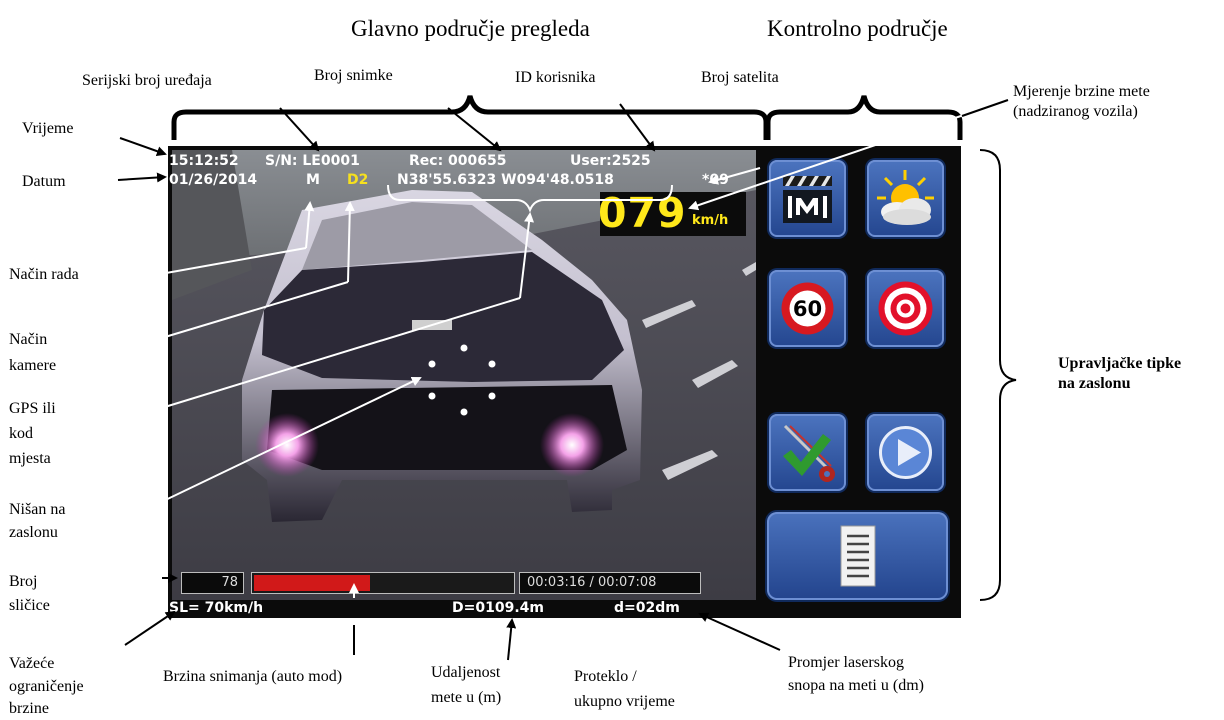  What do you see at coordinates (29, 708) in the screenshot?
I see `label-speed-limit-line3: brzine` at bounding box center [29, 708].